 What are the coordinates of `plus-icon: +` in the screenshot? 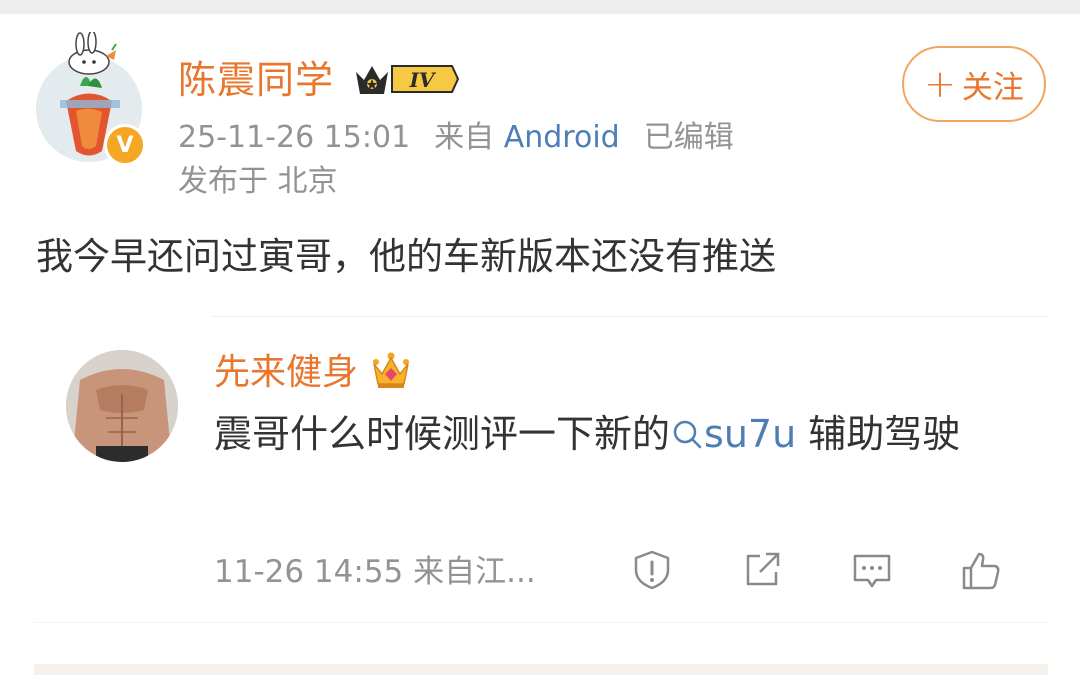 It's located at (940, 84).